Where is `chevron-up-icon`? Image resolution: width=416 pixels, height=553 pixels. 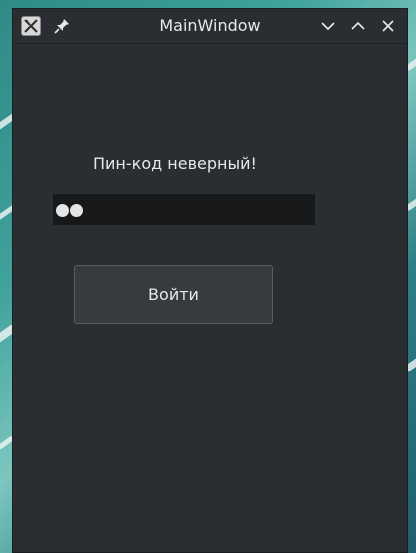
chevron-up-icon is located at coordinates (358, 25).